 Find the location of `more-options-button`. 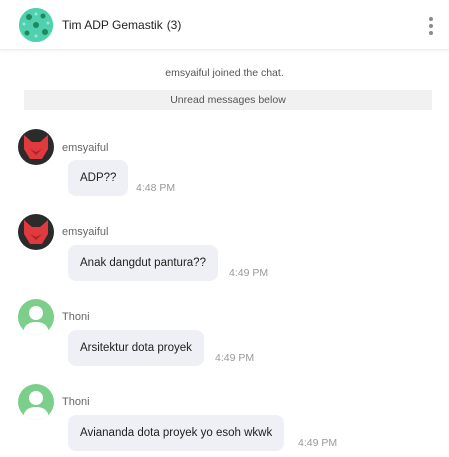

more-options-button is located at coordinates (431, 26).